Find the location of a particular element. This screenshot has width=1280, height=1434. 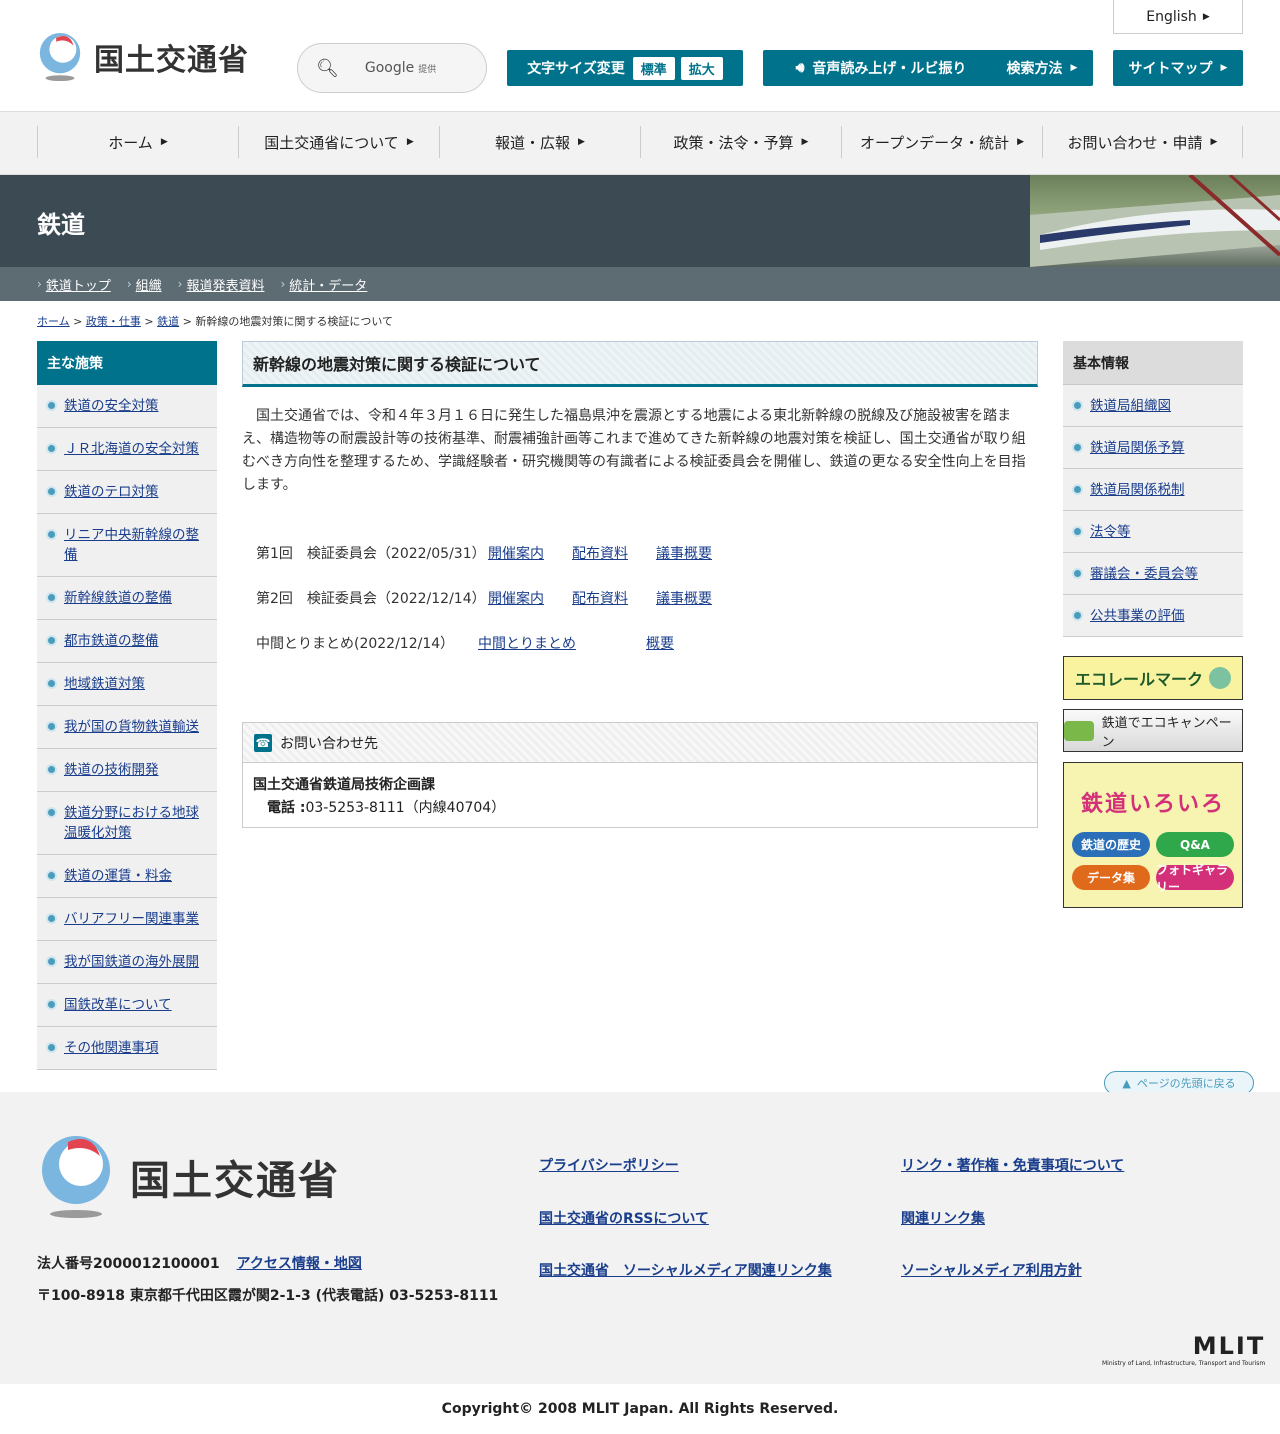

rside-link: 審議会・委員会等 is located at coordinates (1144, 574).